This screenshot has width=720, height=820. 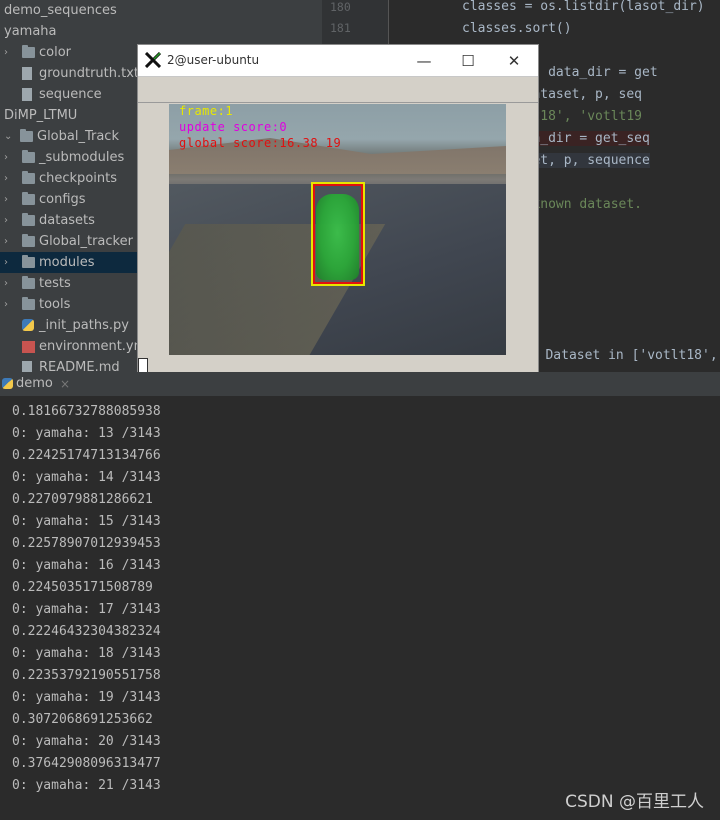 I want to click on output-line: 0: yamaha: 21 /3143, so click(x=86, y=785).